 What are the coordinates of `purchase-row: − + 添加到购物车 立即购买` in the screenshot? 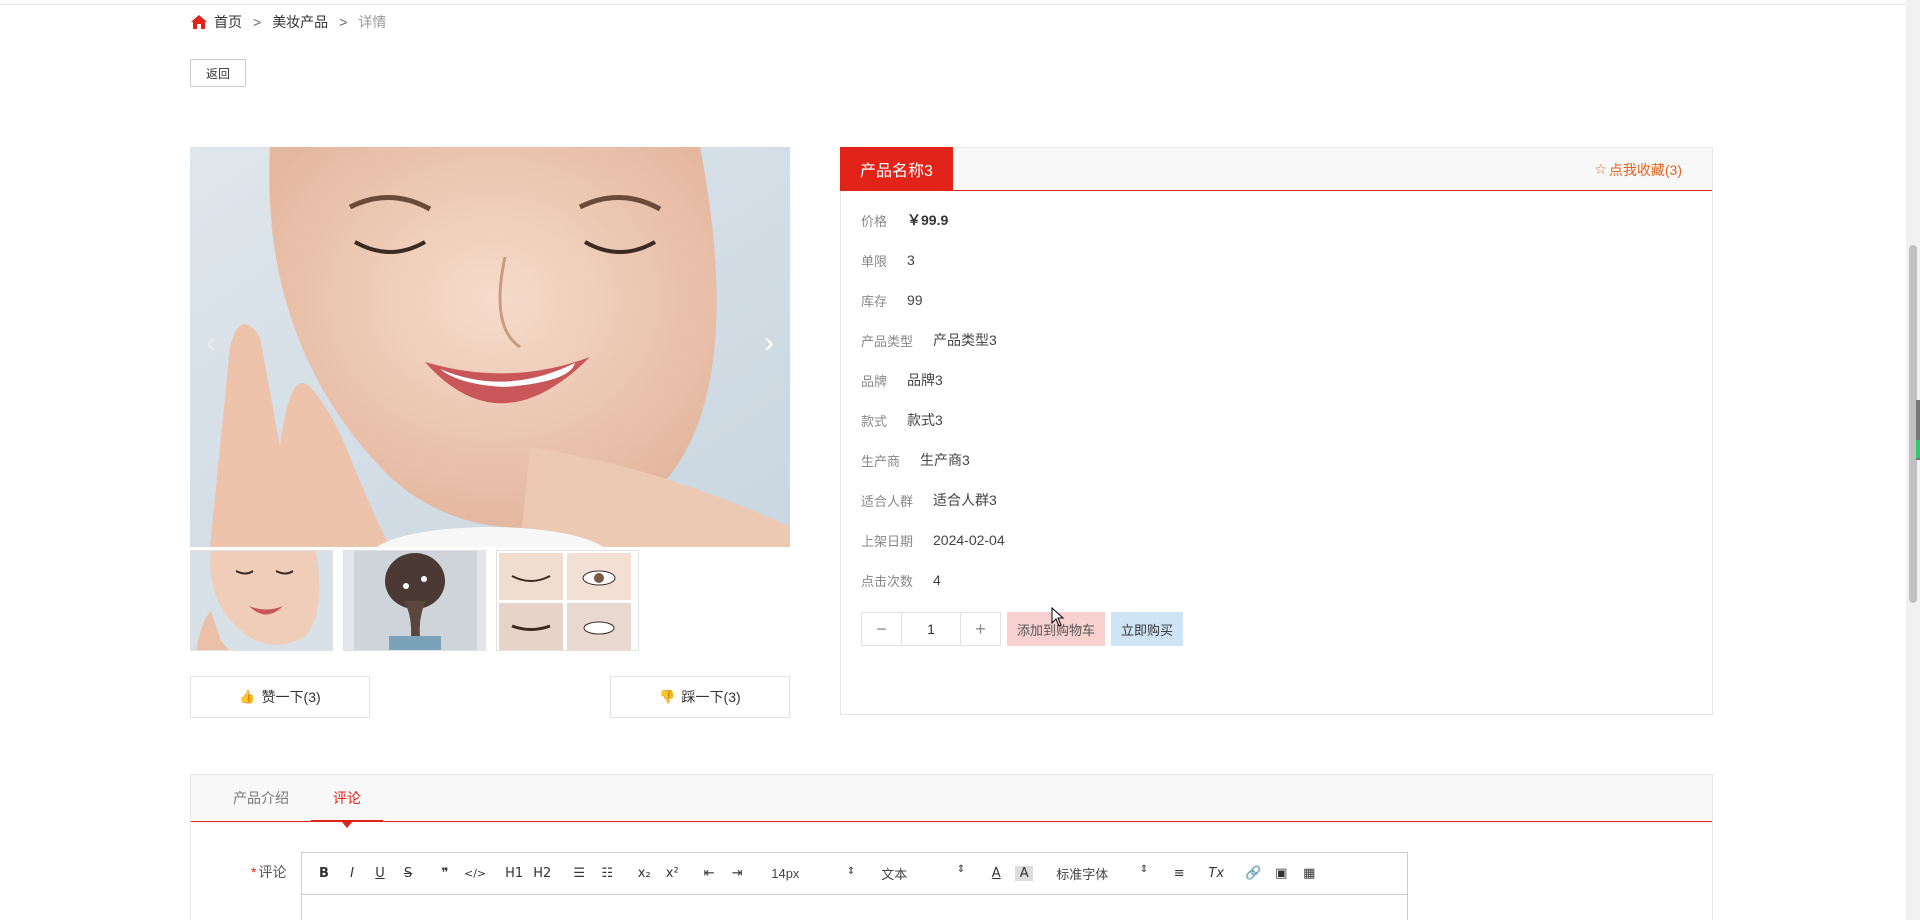 It's located at (1022, 629).